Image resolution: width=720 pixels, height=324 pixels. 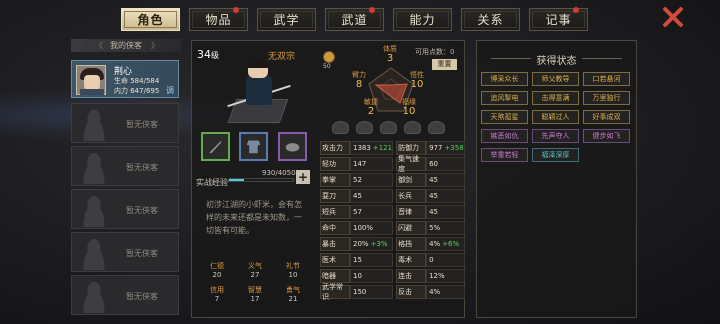 I want to click on status-chip: 口若悬河, so click(x=606, y=79).